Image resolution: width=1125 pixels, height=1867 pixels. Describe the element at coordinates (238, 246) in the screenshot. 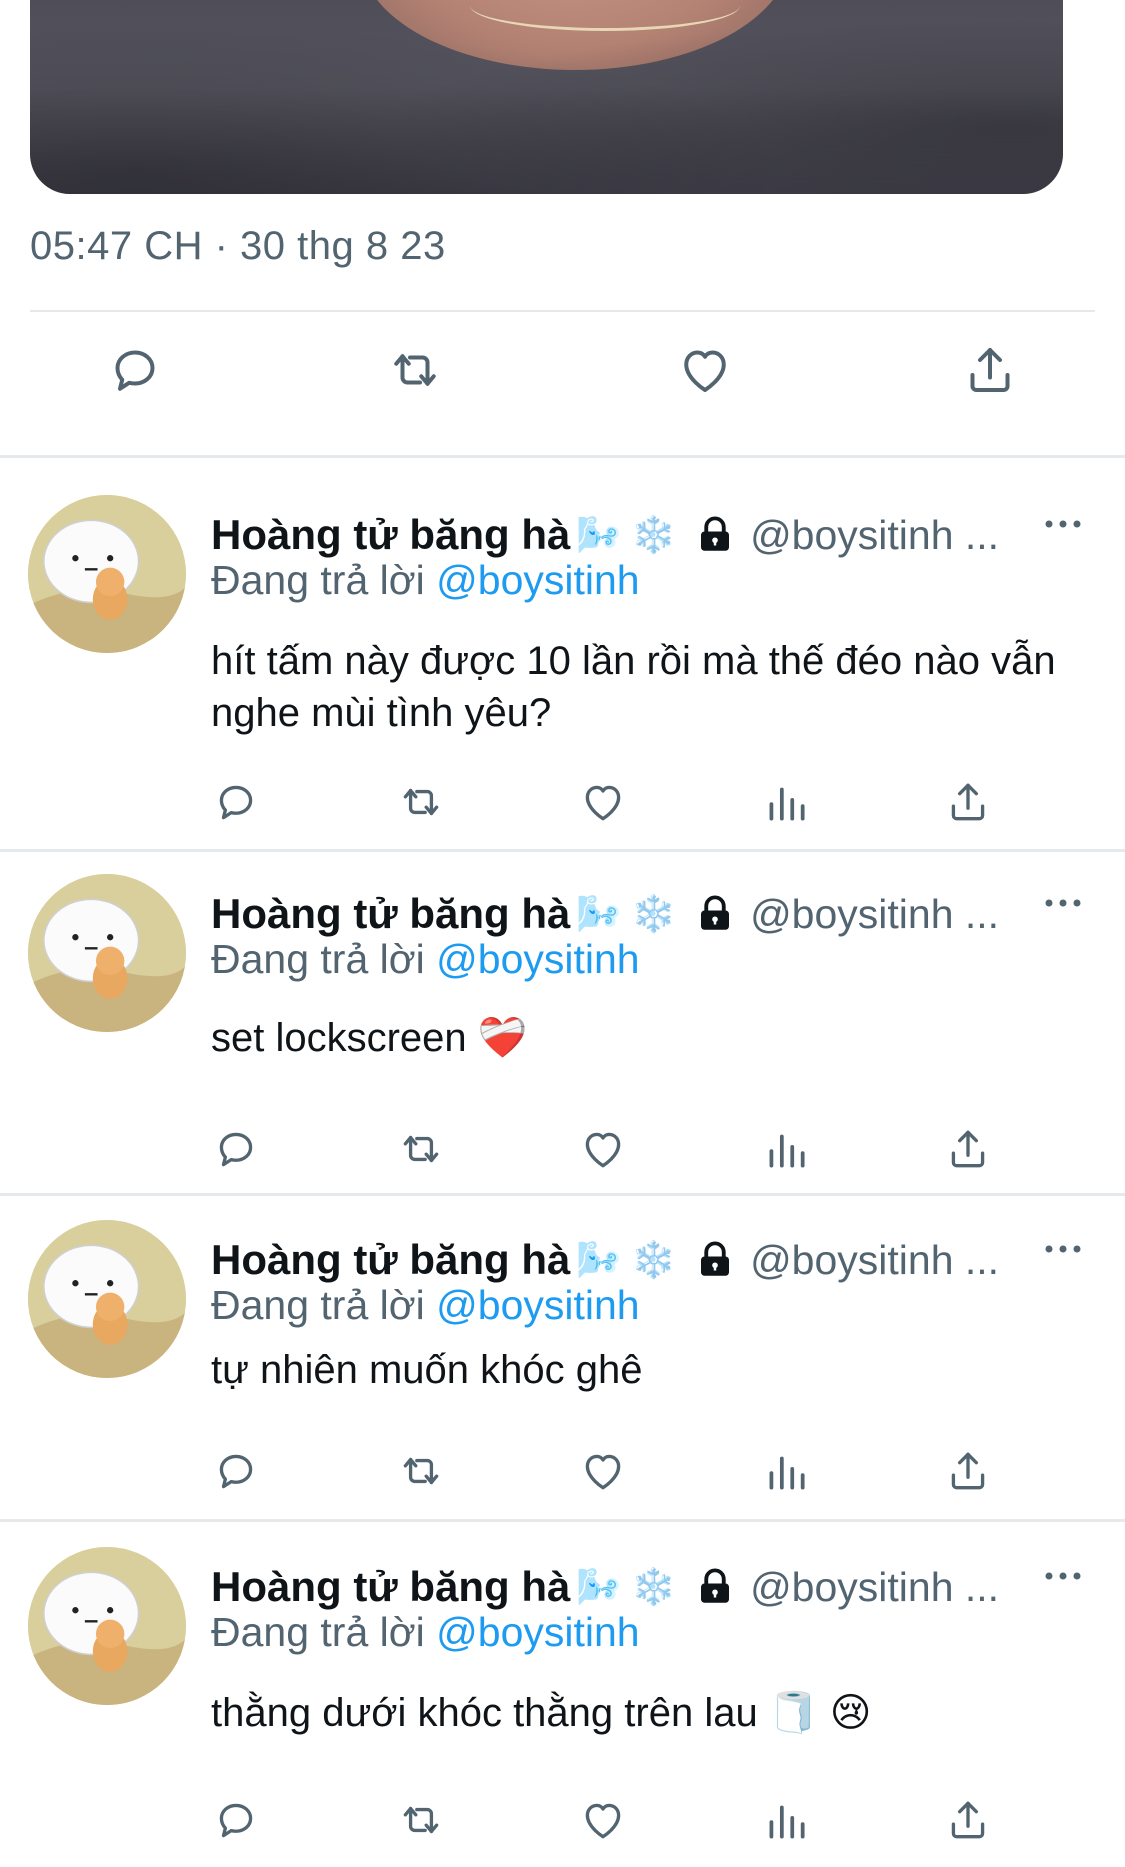

I see `tweet-timestamp: 05:47 CH · 30 thg 8 23` at that location.